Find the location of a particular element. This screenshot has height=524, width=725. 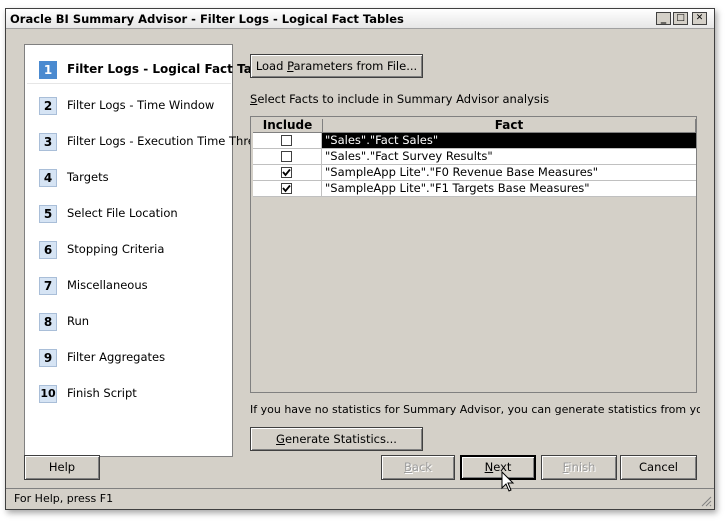

step-item-1: 1 Filter Logs - Logical Fact Tab is located at coordinates (142, 70).